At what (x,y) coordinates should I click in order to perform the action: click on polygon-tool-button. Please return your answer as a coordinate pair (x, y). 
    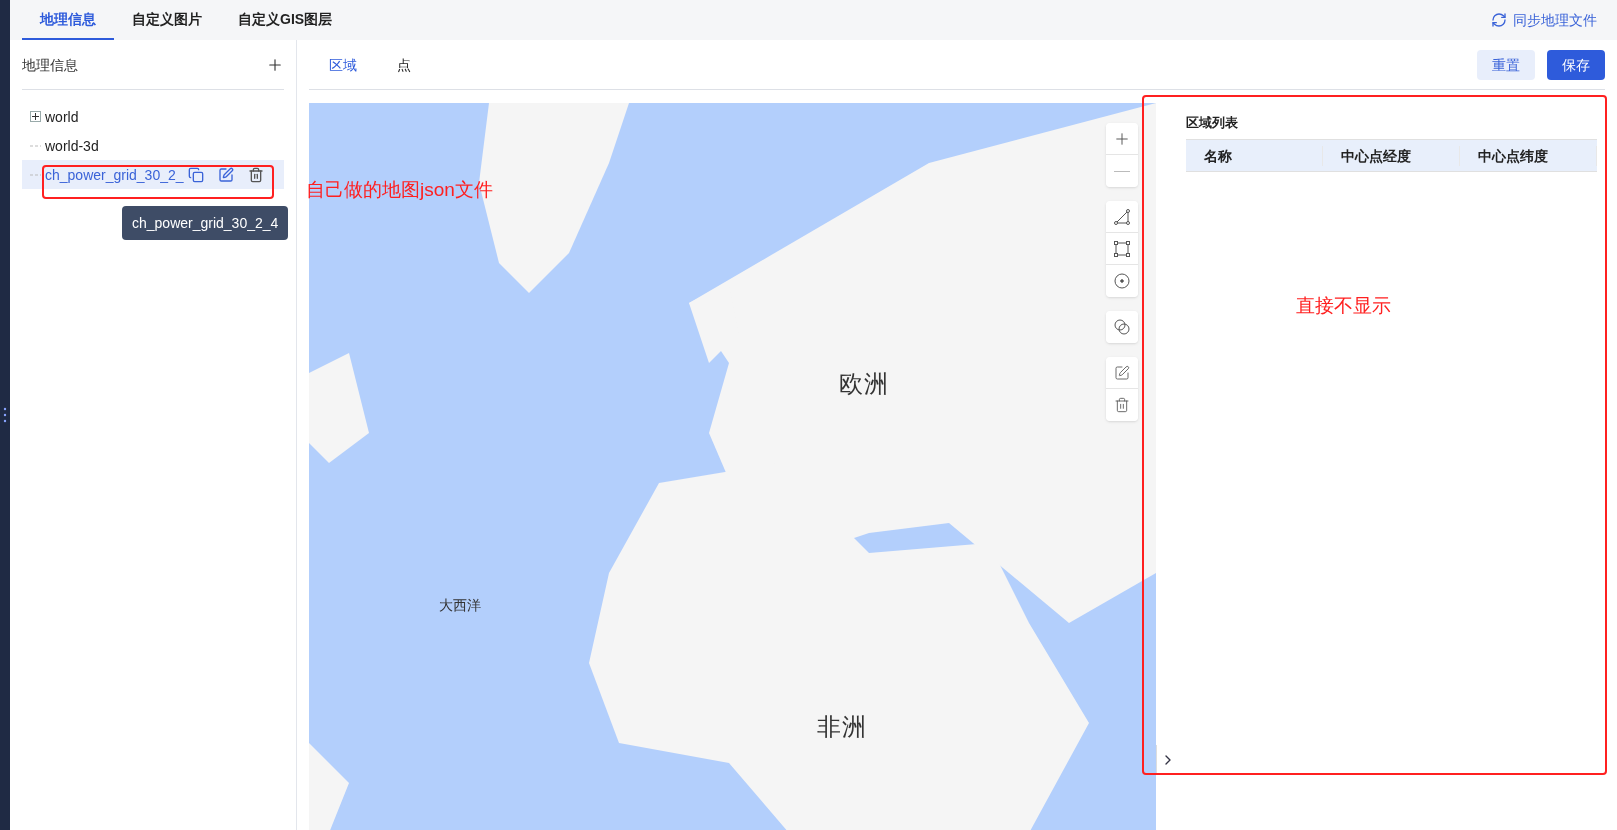
    Looking at the image, I should click on (1122, 217).